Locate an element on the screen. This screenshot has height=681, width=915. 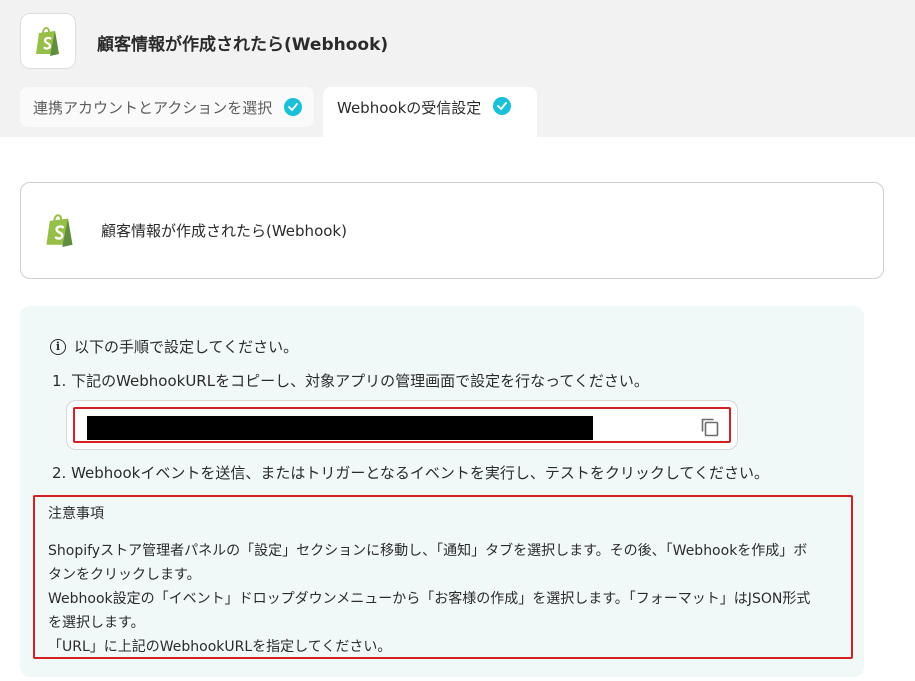
tab-account-action: 連携アカウントとアクションを選択 is located at coordinates (167, 107).